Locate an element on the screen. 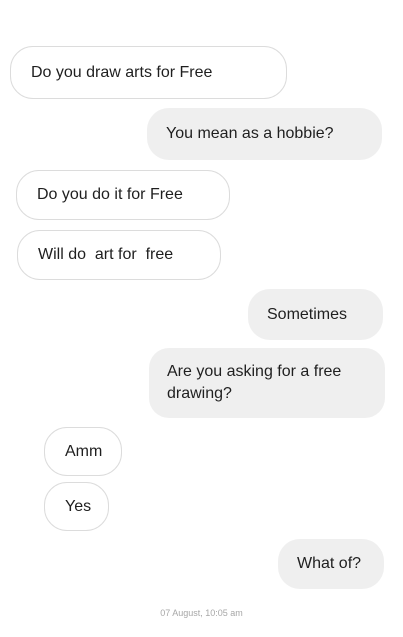  message-text: Do you do it for Free is located at coordinates (110, 194).